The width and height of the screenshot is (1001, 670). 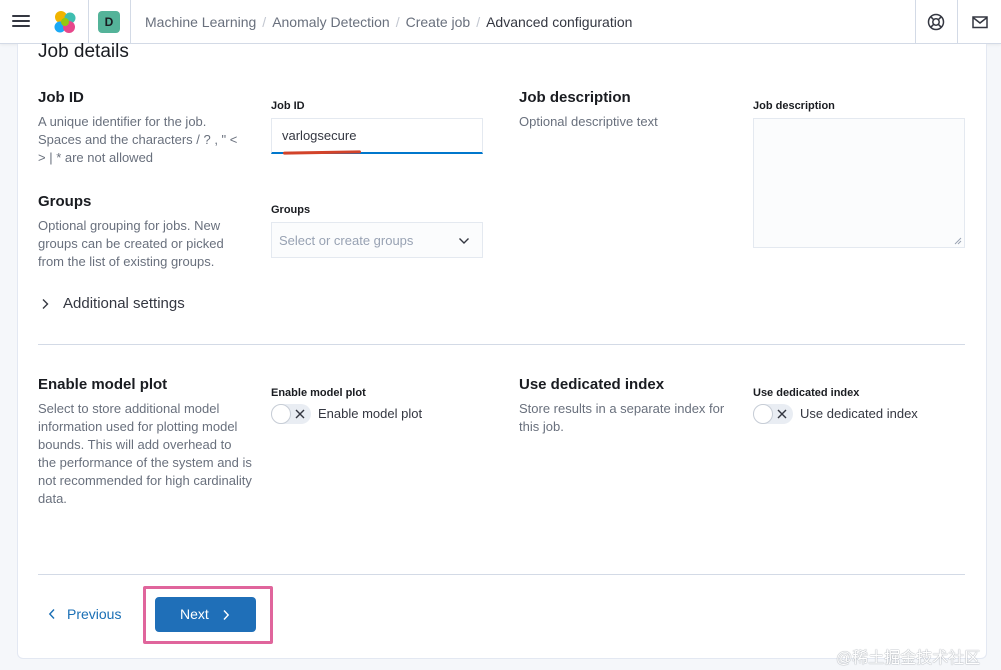 What do you see at coordinates (318, 393) in the screenshot?
I see `model-plot-field-label: Enable model plot` at bounding box center [318, 393].